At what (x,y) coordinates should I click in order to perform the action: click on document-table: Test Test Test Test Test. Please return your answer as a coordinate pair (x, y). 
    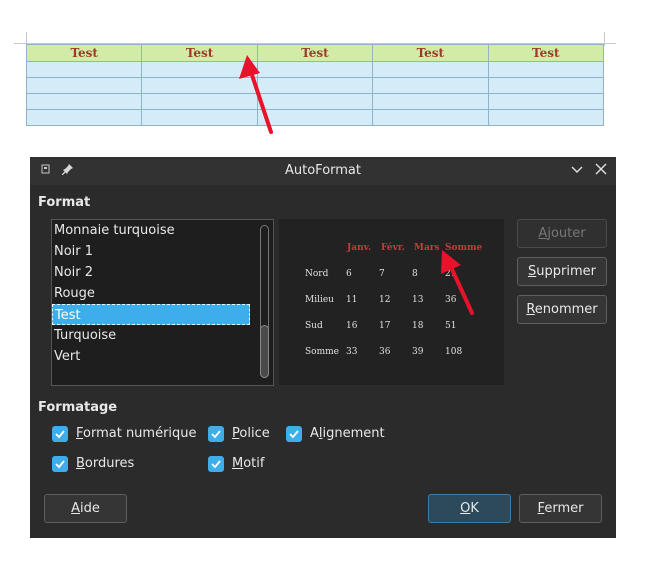
    Looking at the image, I should click on (315, 85).